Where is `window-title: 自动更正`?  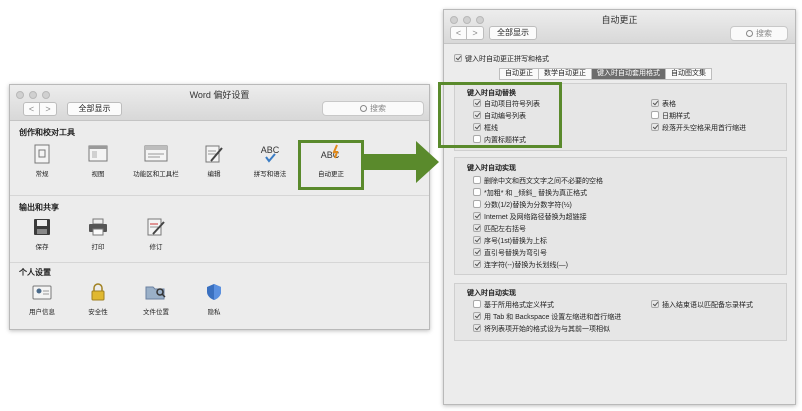
window-title: 自动更正 is located at coordinates (619, 20).